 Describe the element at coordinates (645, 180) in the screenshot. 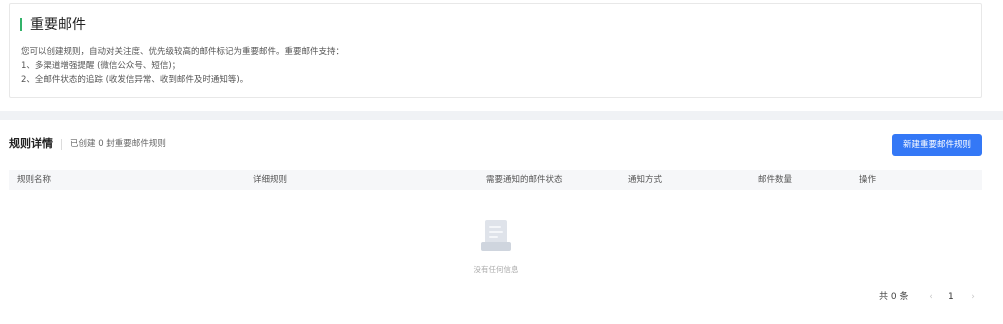

I see `col-notify-method: 通知方式` at that location.